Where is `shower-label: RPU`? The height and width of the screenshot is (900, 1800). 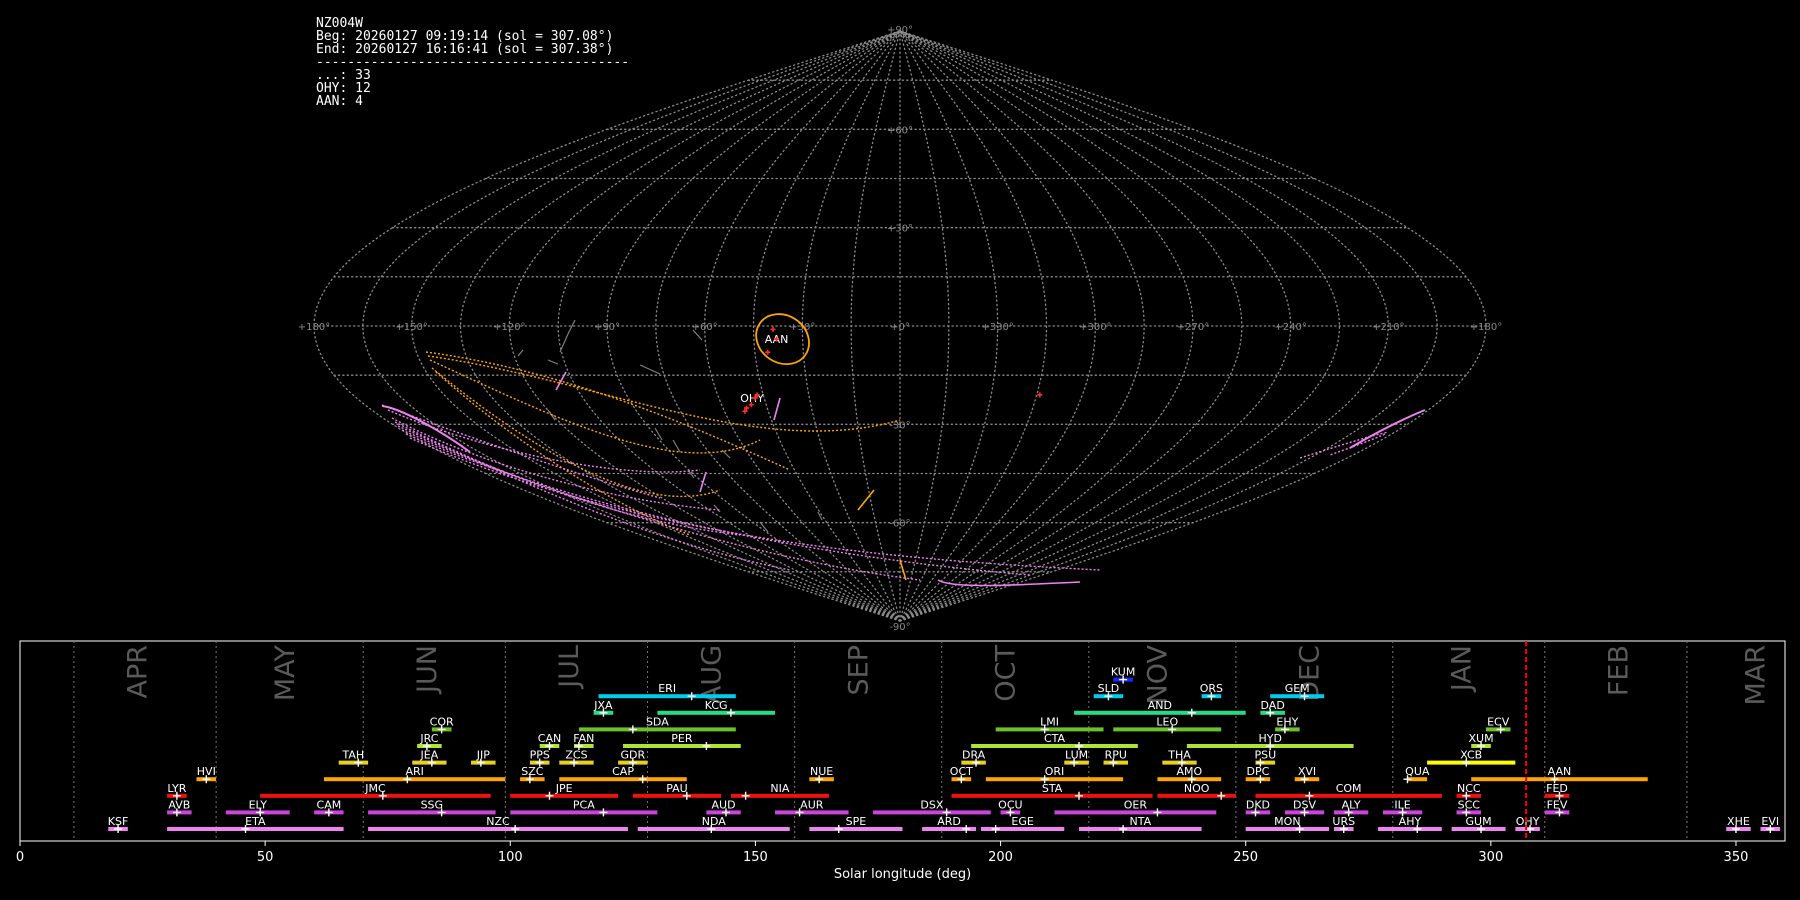
shower-label: RPU is located at coordinates (1116, 755).